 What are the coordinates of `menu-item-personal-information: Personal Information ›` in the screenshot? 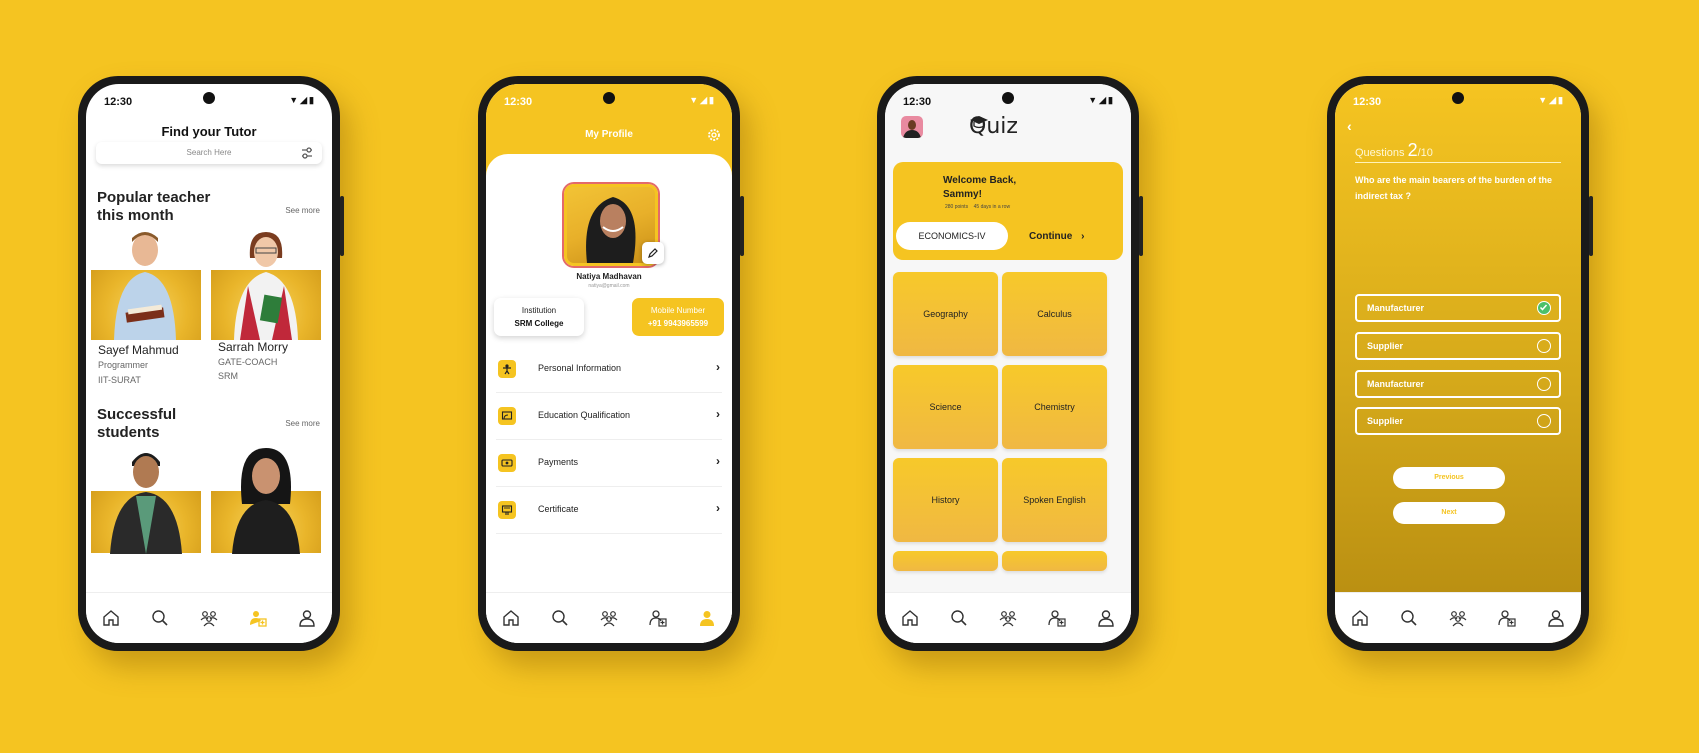 It's located at (609, 369).